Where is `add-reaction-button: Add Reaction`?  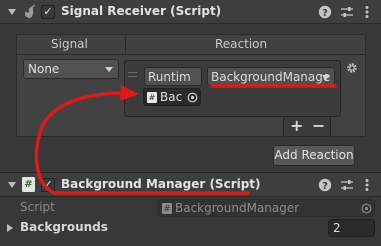
add-reaction-button: Add Reaction is located at coordinates (314, 155).